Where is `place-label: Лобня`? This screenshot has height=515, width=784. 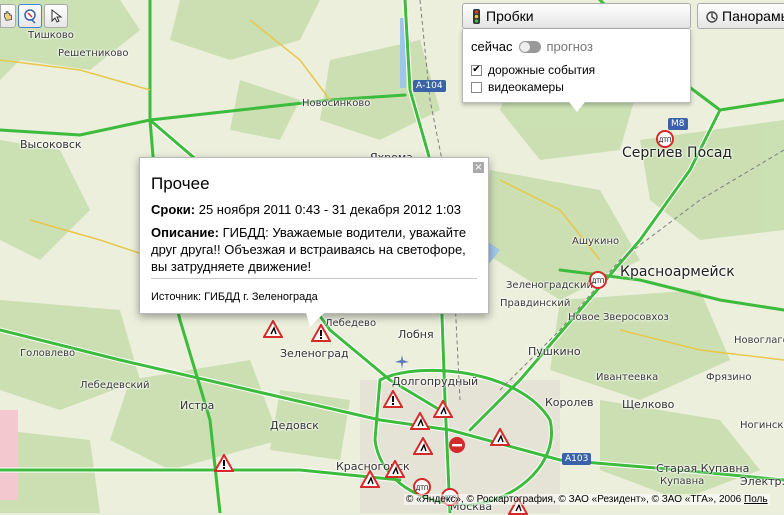
place-label: Лобня is located at coordinates (416, 334).